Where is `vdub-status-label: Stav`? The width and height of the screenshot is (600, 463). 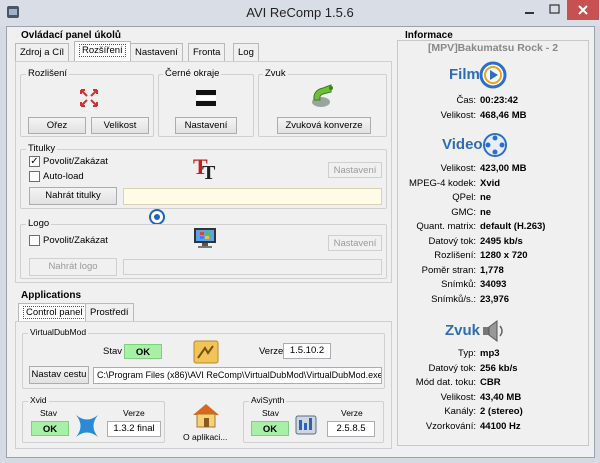
vdub-status-label: Stav is located at coordinates (113, 351).